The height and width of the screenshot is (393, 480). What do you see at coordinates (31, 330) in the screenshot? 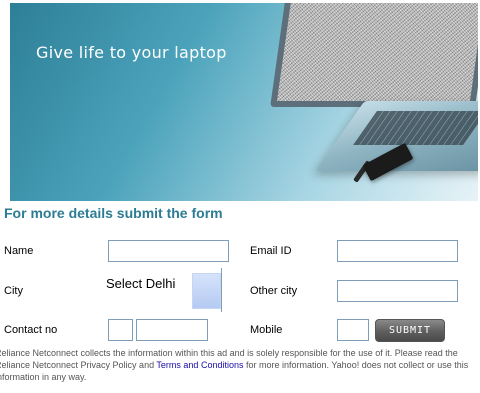
I see `contact-label: Contact no` at bounding box center [31, 330].